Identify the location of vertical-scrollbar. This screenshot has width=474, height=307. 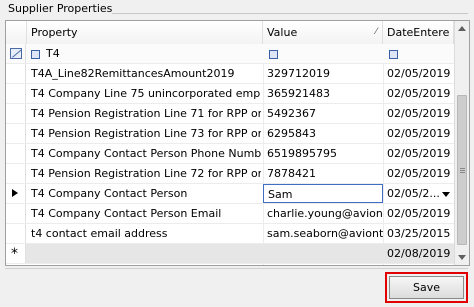
(461, 143).